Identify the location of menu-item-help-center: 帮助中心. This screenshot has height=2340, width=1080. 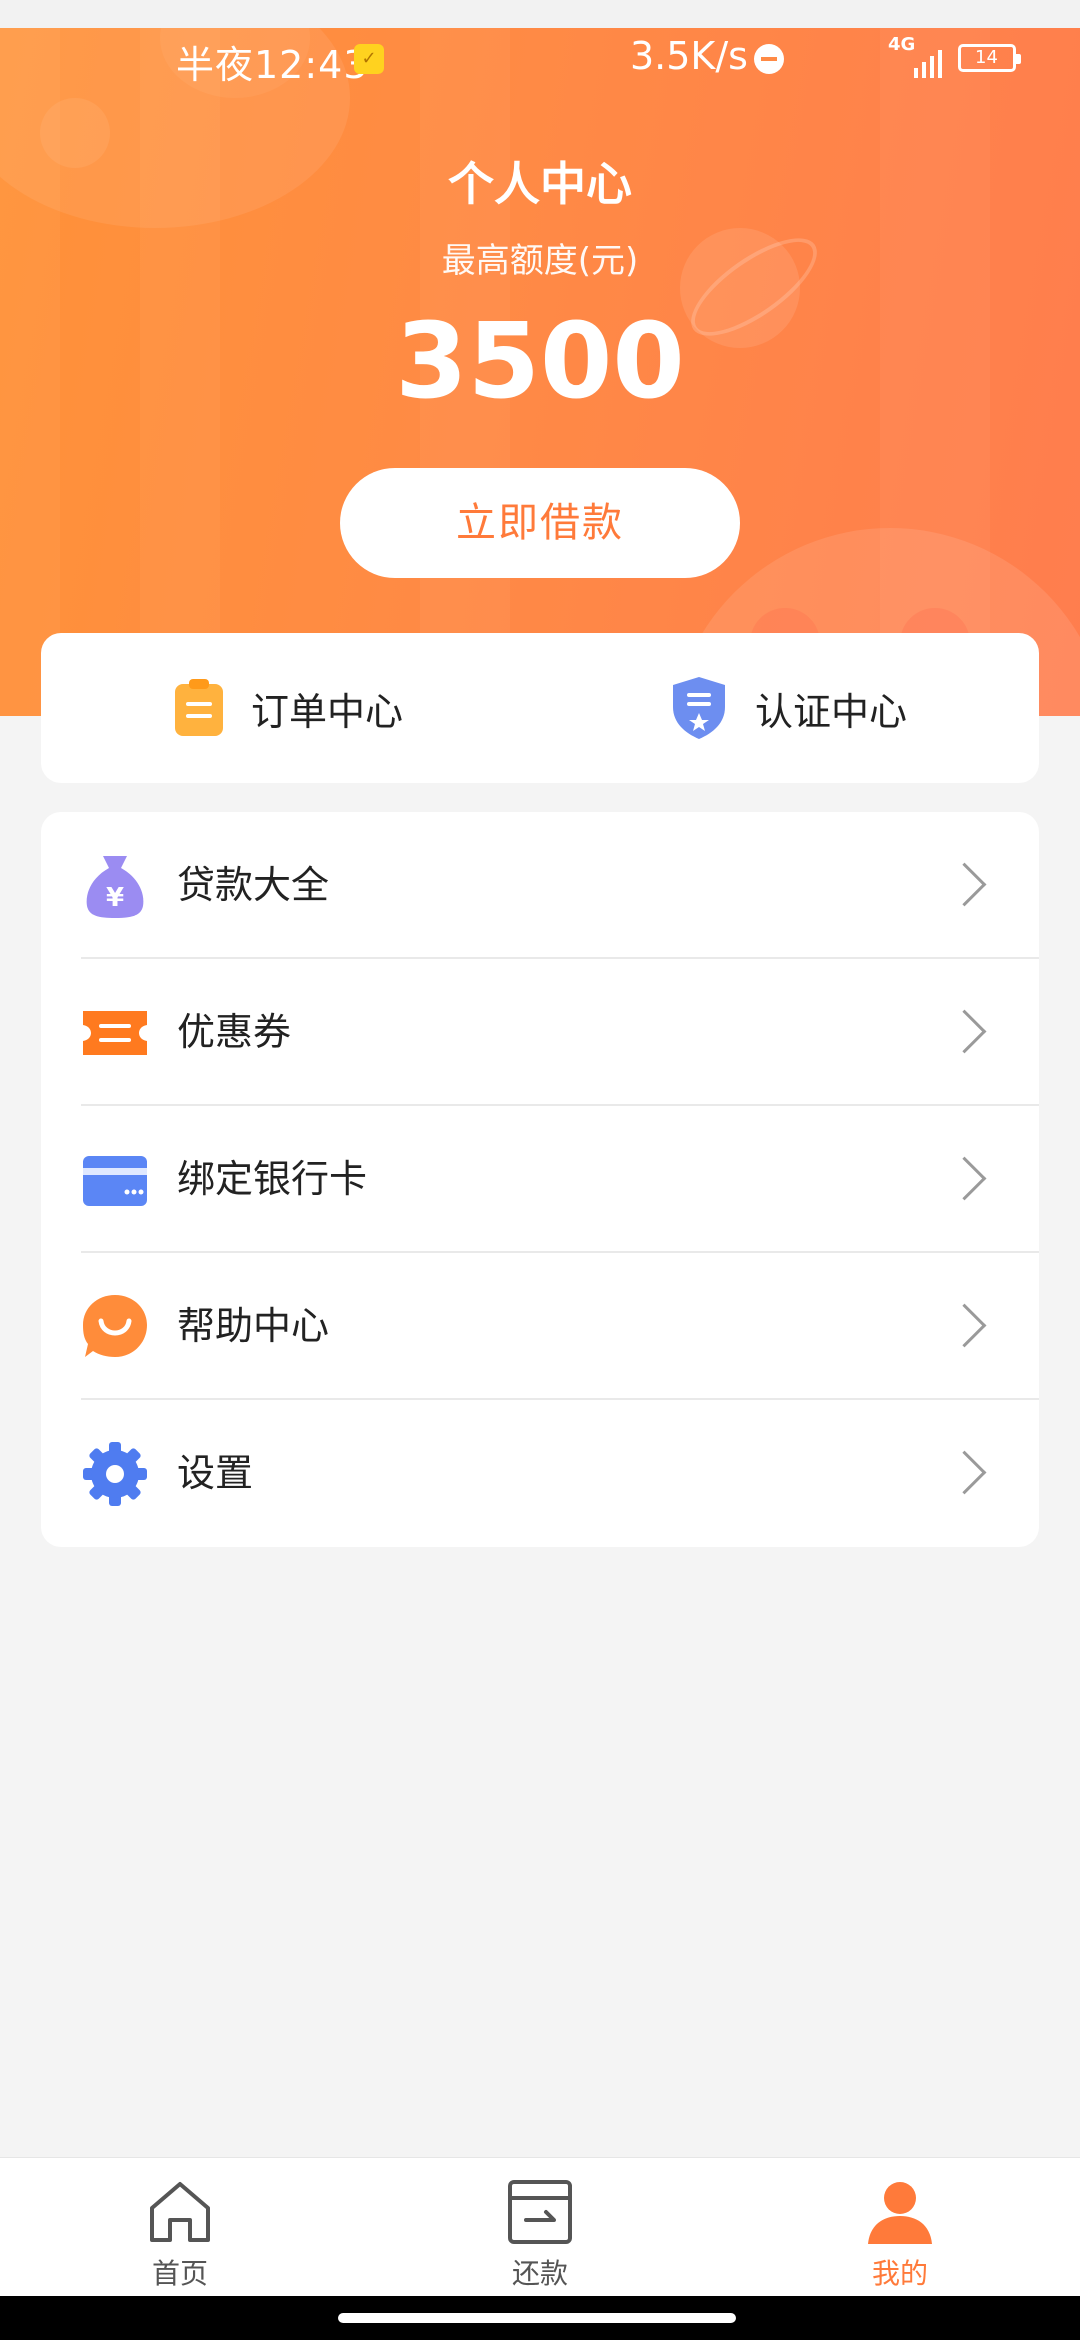
(540, 1326).